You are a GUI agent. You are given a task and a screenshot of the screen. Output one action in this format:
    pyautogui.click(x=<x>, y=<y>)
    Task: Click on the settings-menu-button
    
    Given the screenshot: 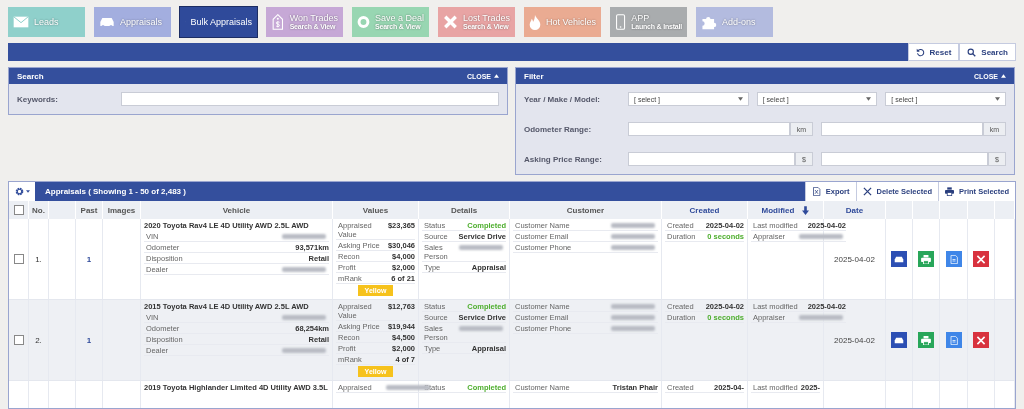 What is the action you would take?
    pyautogui.click(x=22, y=191)
    